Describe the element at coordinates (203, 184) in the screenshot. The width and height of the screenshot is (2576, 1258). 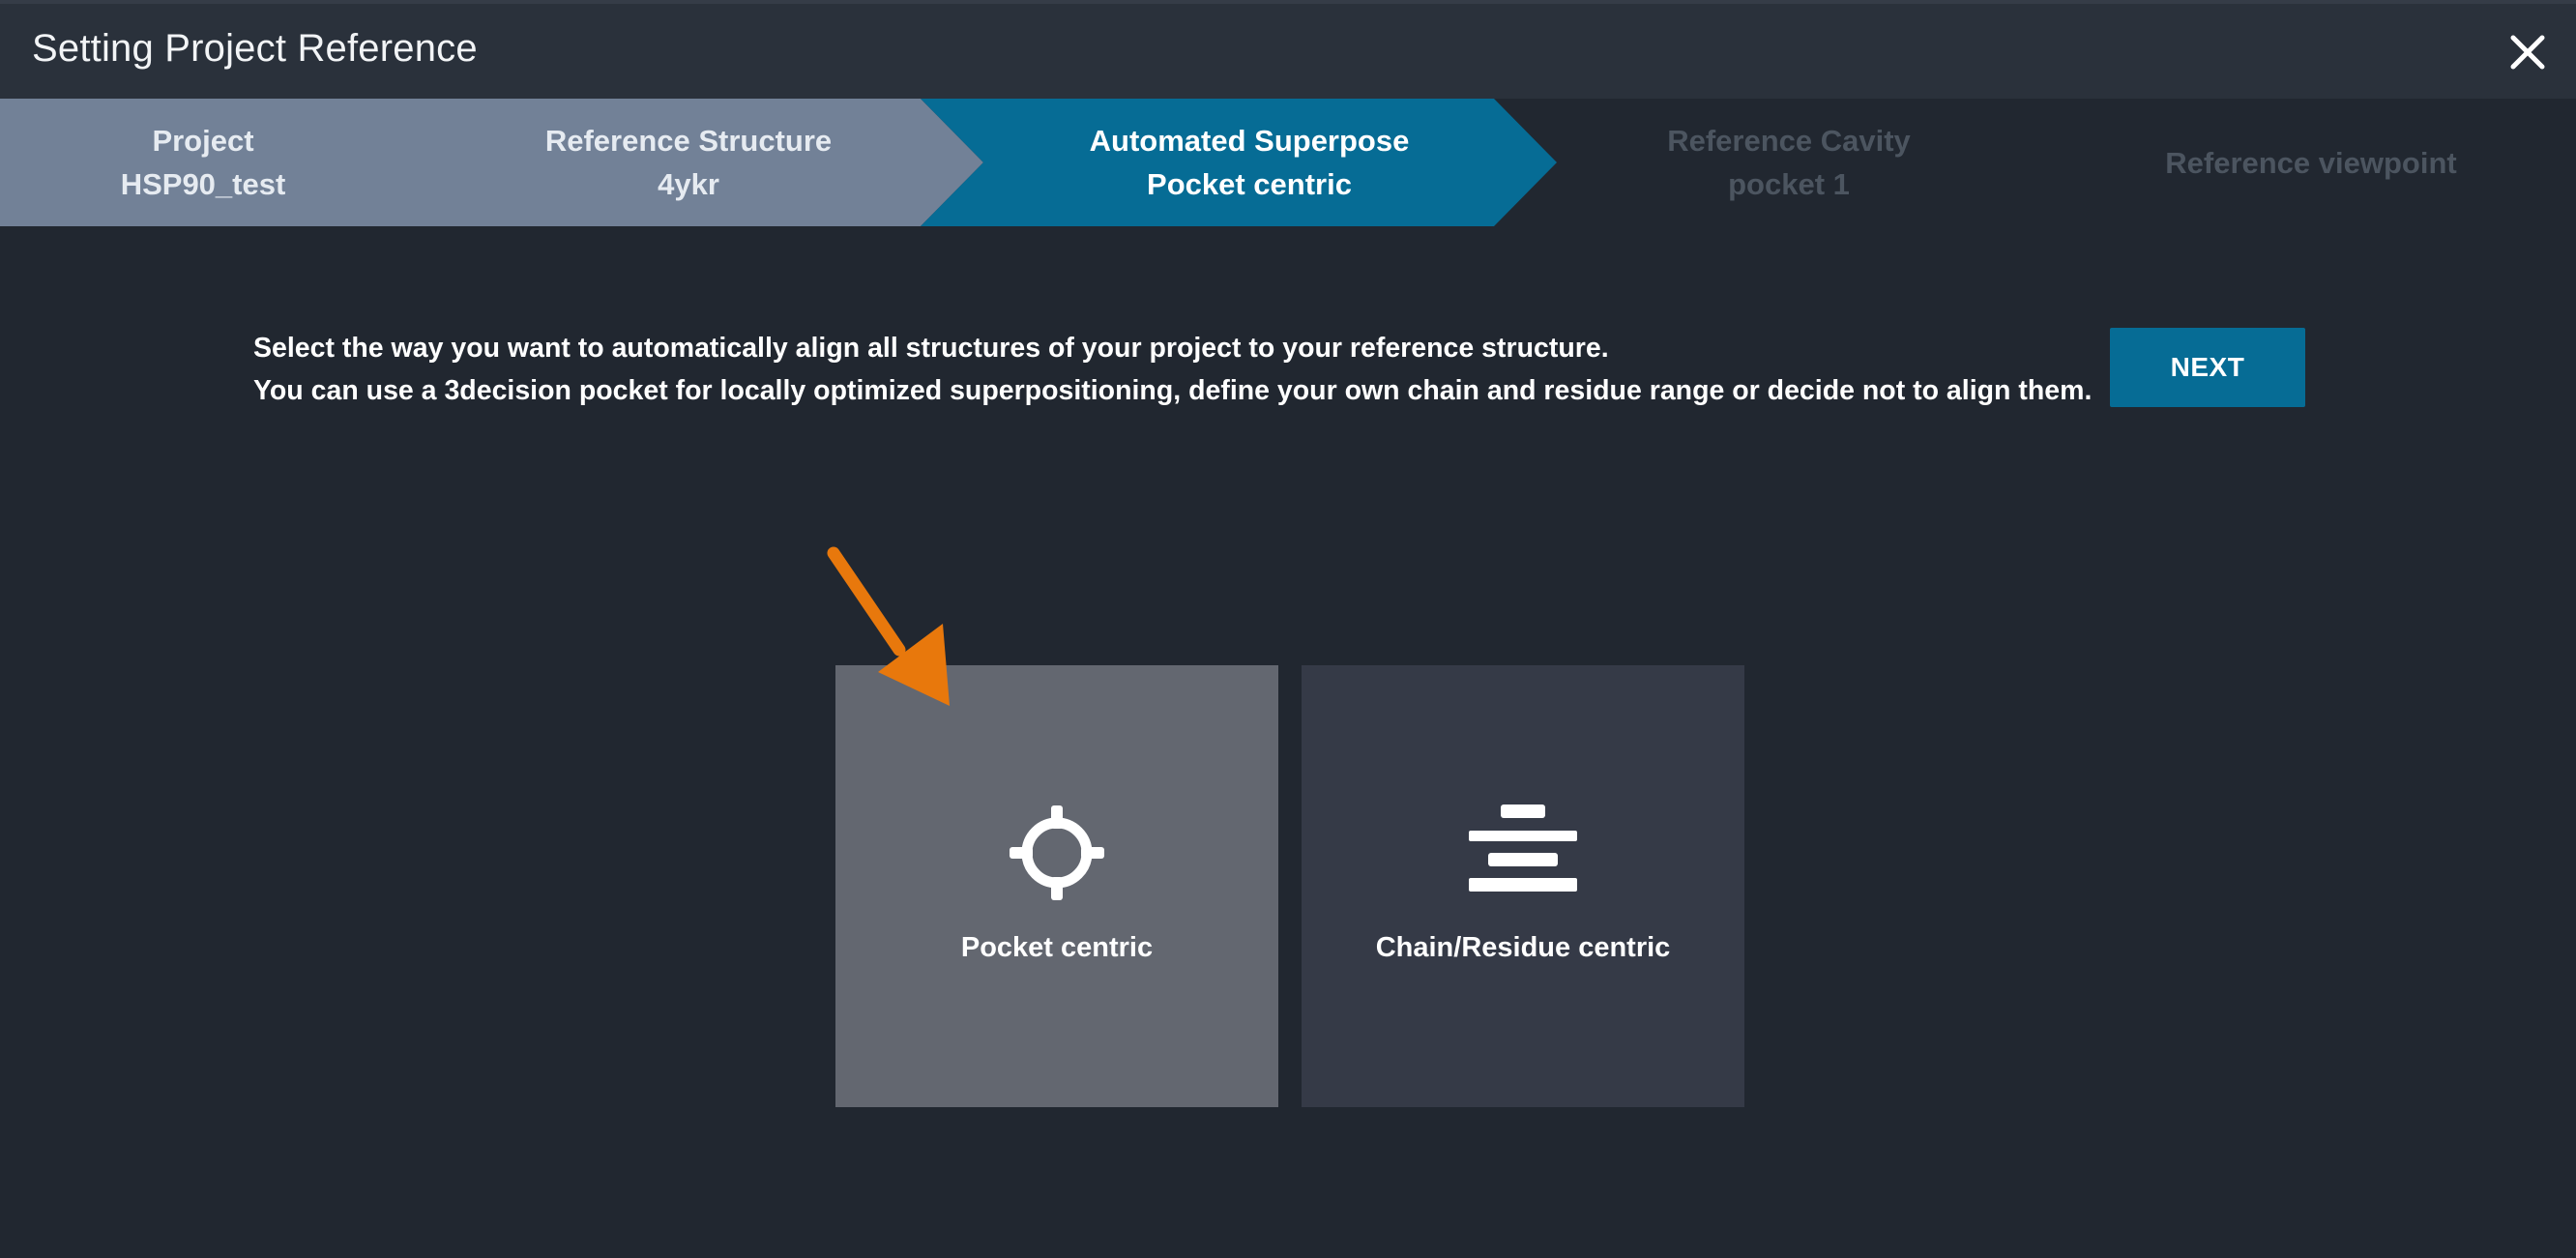
I see `step-project-value: HSP90_test` at that location.